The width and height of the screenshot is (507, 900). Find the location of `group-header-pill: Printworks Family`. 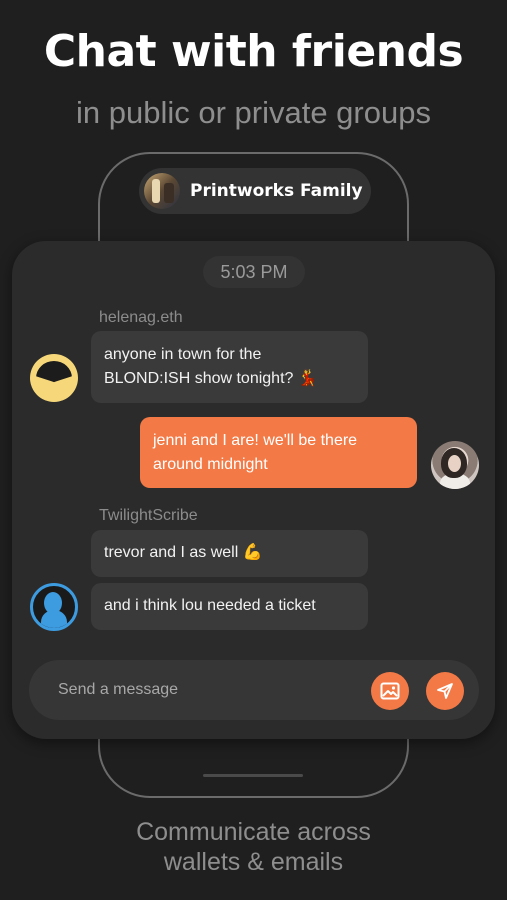

group-header-pill: Printworks Family is located at coordinates (255, 191).